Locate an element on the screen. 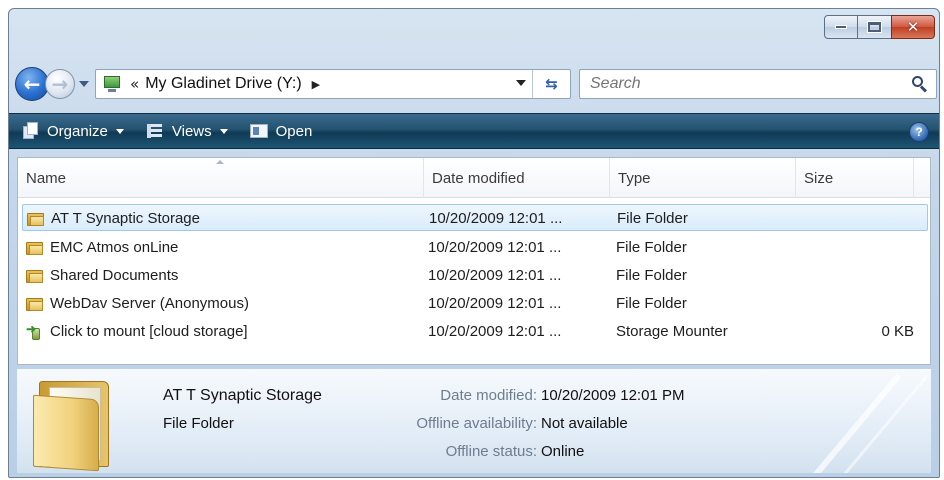 The image size is (944, 480). item-name: WebDav Server (Anonymous) is located at coordinates (149, 303).